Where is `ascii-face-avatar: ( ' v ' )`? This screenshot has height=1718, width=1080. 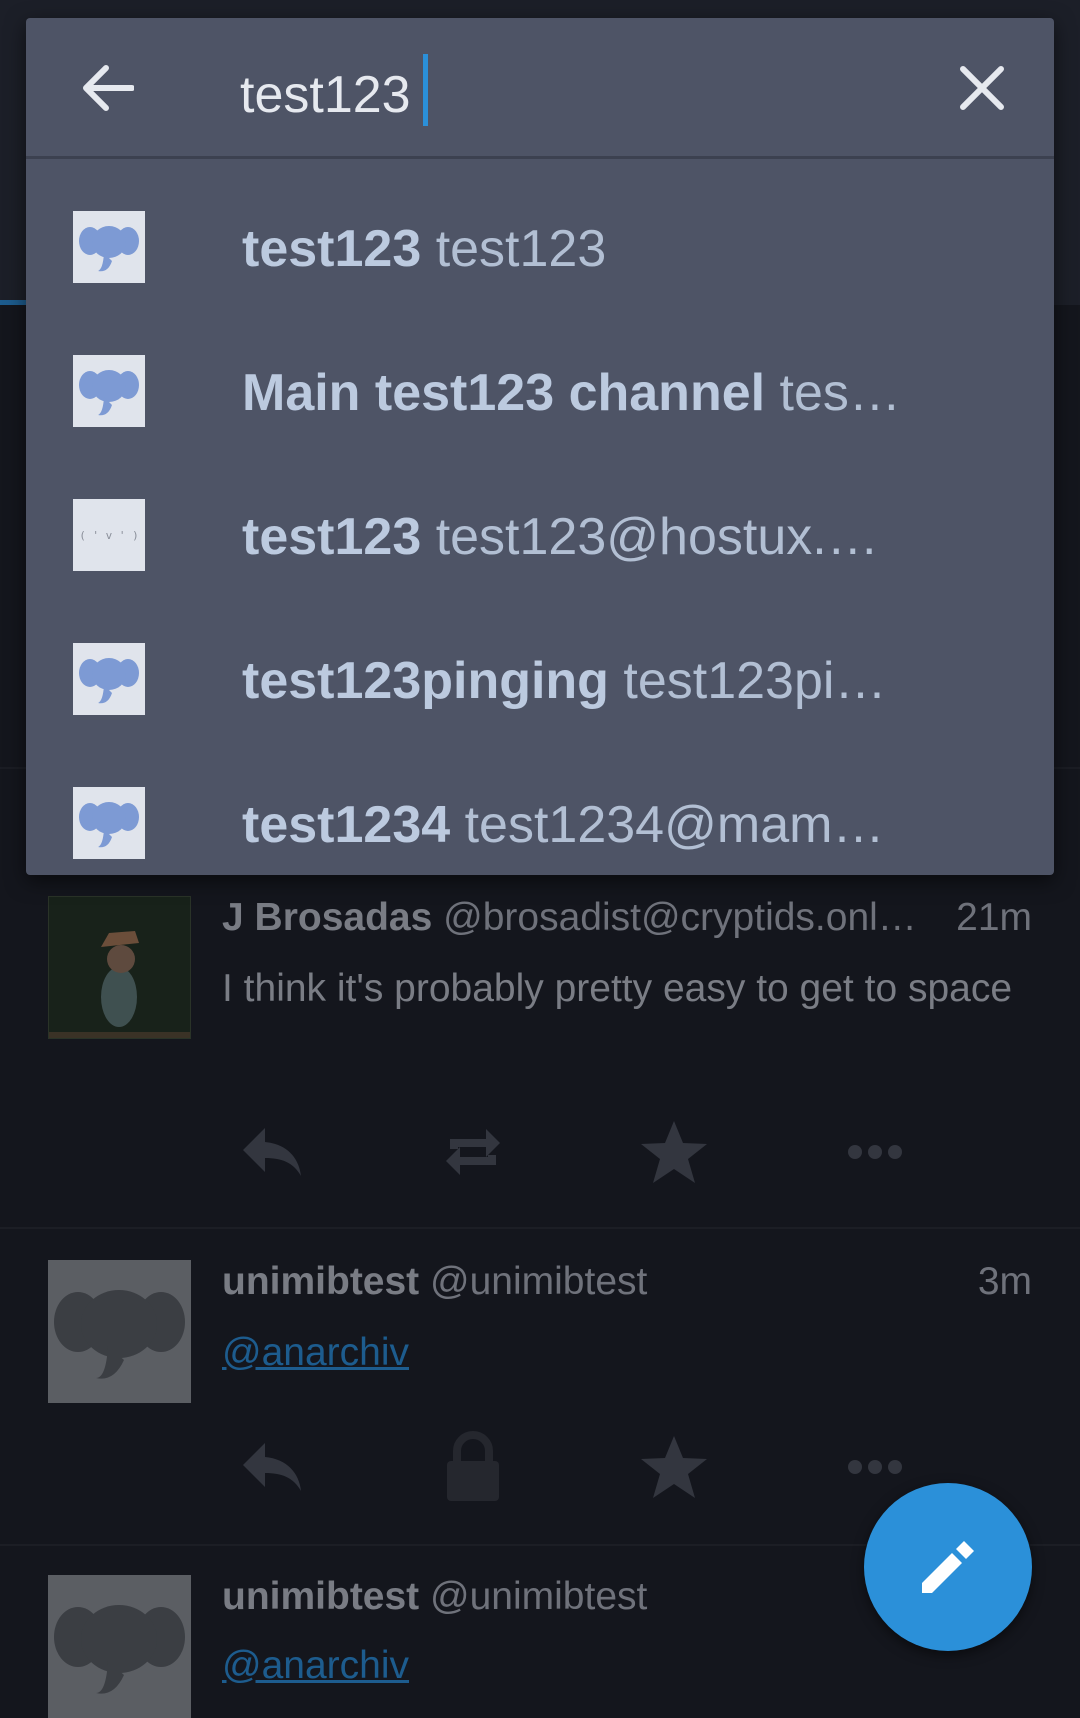 ascii-face-avatar: ( ' v ' ) is located at coordinates (109, 535).